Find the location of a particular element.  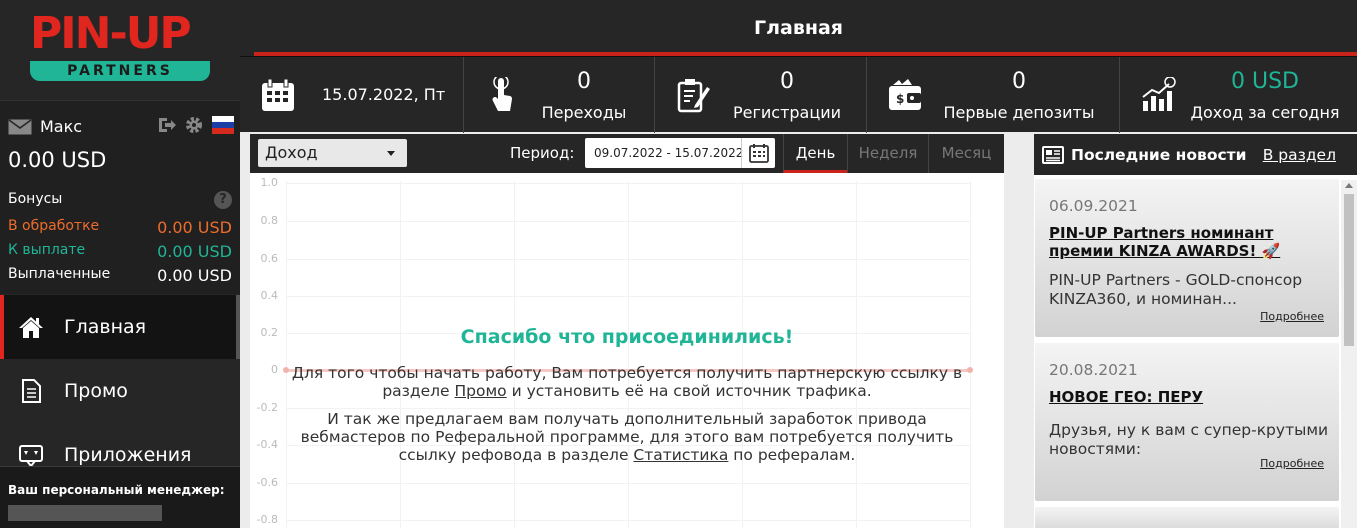

bonus-row-payable: К выплате 0.00 USD is located at coordinates (120, 251).